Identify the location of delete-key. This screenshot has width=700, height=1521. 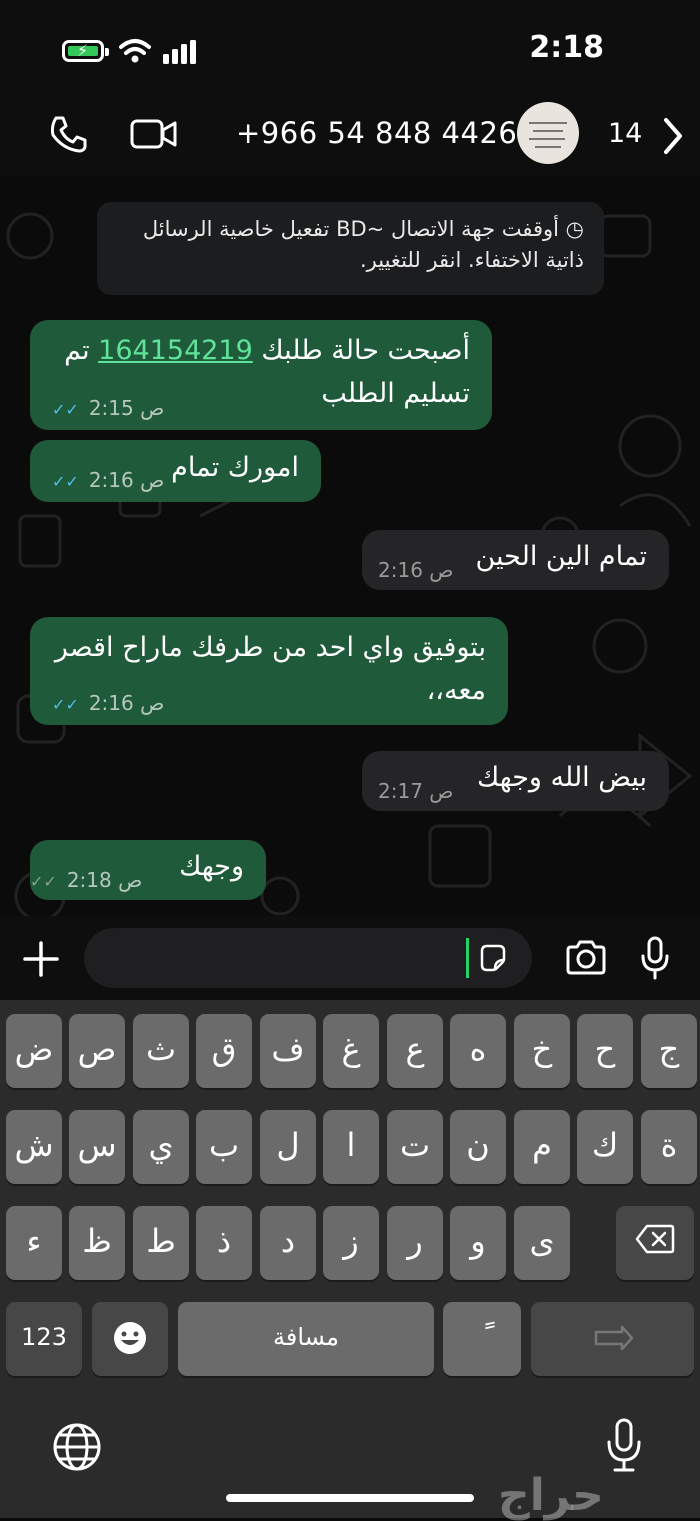
(655, 1243).